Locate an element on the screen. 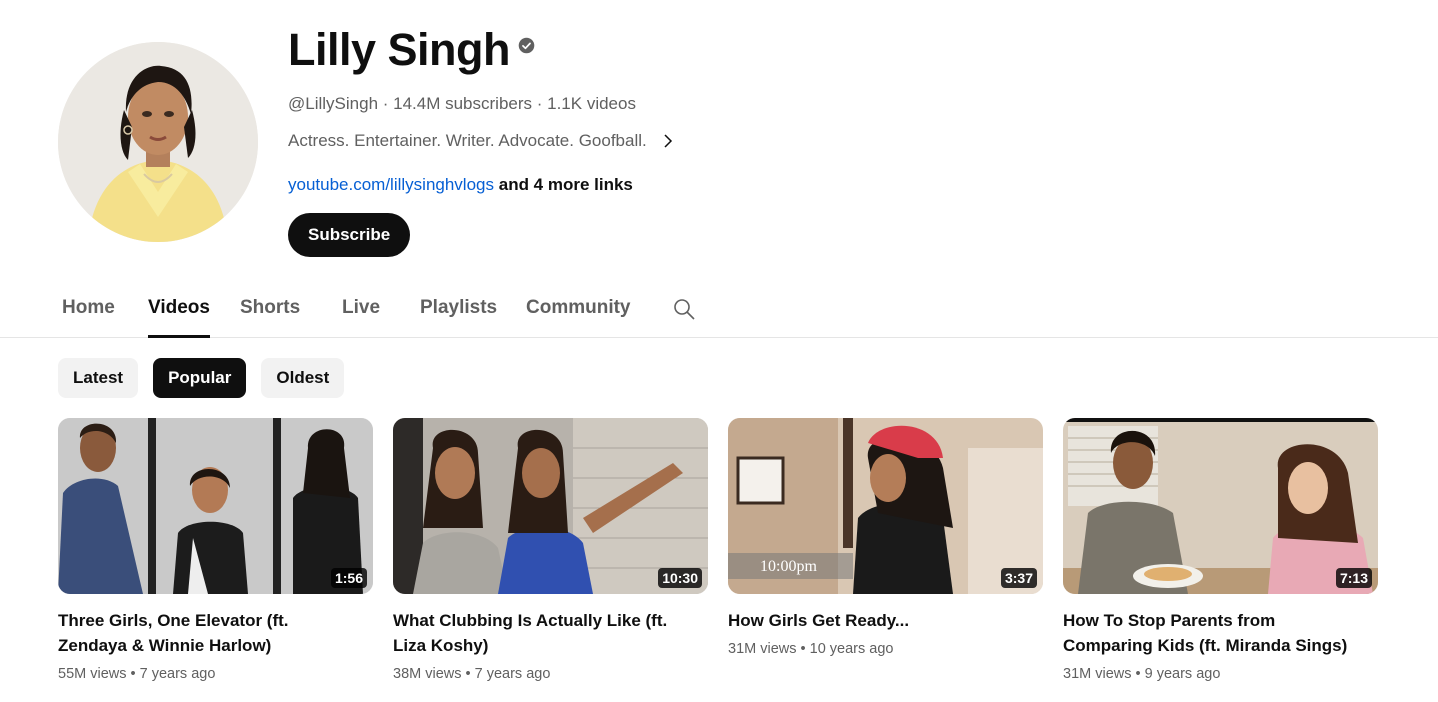 This screenshot has height=702, width=1438. verified-check-icon is located at coordinates (526, 45).